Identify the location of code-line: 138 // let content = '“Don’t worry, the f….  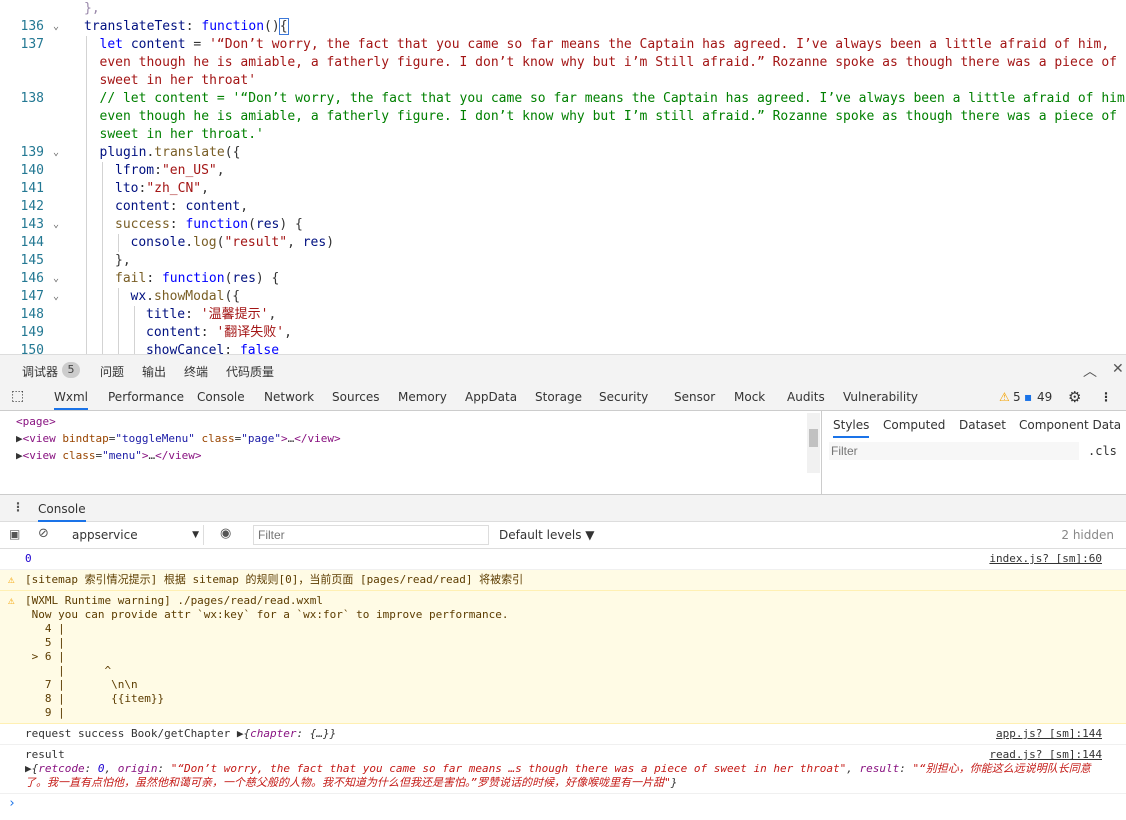
(563, 99).